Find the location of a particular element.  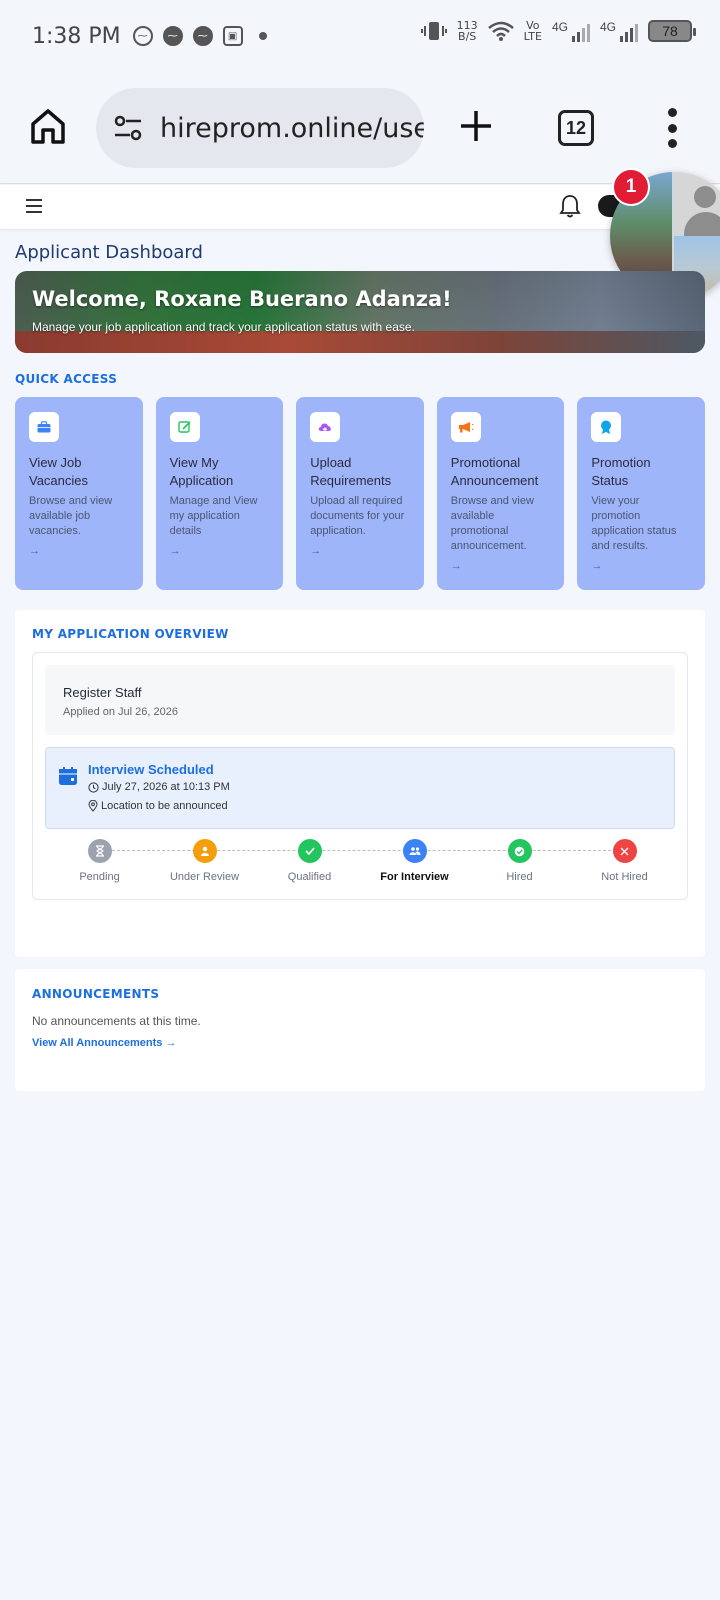

step-under-review: Under Review is located at coordinates (204, 861).